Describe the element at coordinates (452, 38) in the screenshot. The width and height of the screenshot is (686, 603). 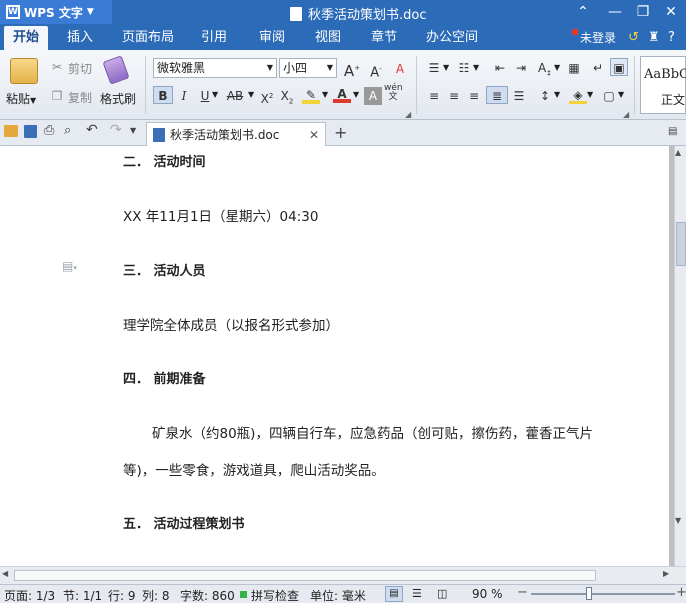
I see `tab-office-space: 办公空间` at that location.